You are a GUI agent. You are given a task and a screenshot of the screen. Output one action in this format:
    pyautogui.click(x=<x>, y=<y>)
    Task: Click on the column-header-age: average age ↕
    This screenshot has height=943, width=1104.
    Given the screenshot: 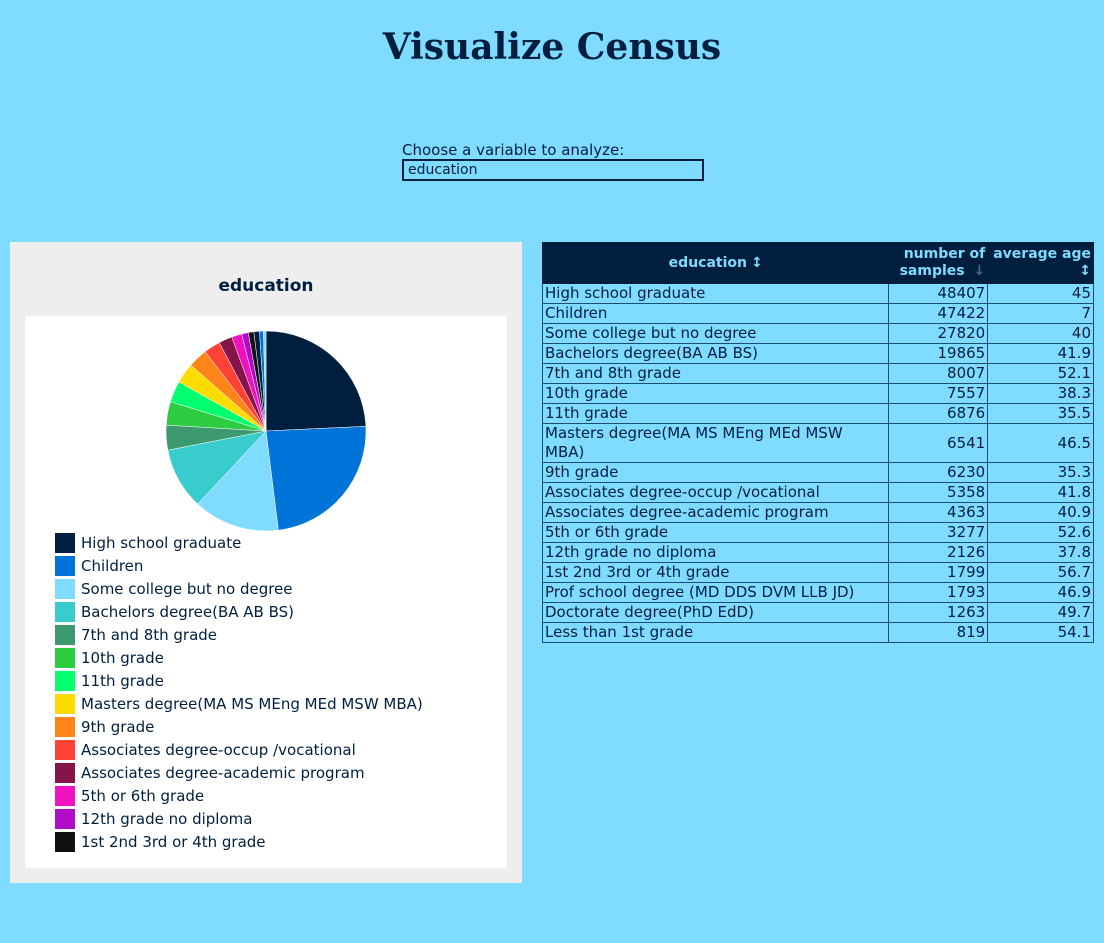 What is the action you would take?
    pyautogui.click(x=1040, y=263)
    